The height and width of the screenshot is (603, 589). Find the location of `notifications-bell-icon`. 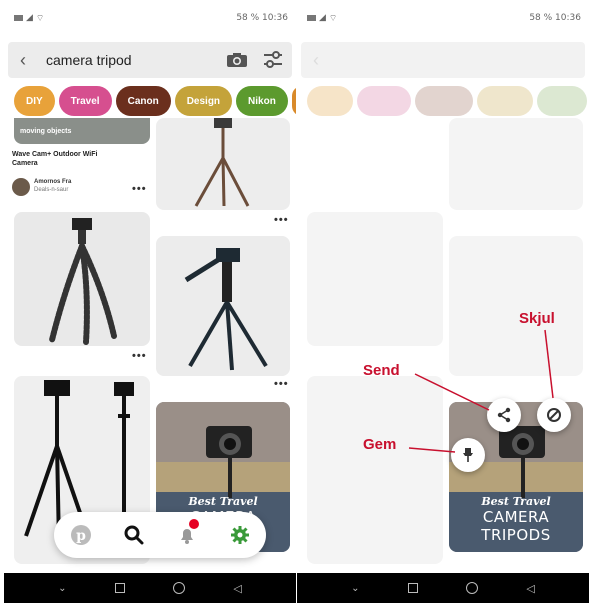

notifications-bell-icon is located at coordinates (187, 534).